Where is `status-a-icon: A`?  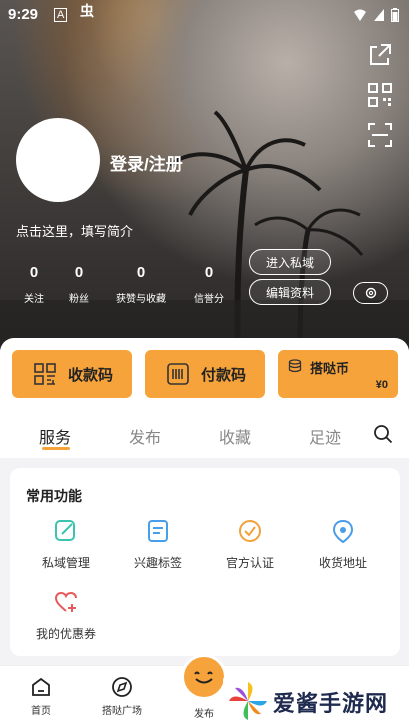
status-a-icon: A is located at coordinates (61, 15).